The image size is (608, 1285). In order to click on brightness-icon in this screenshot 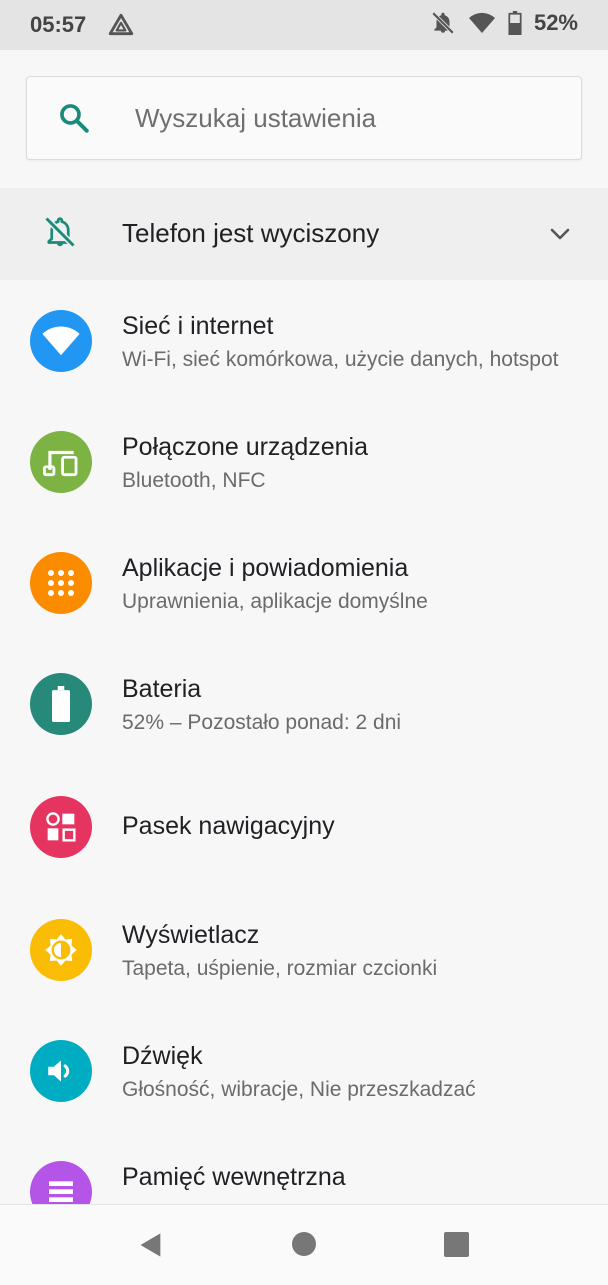, I will do `click(61, 950)`.